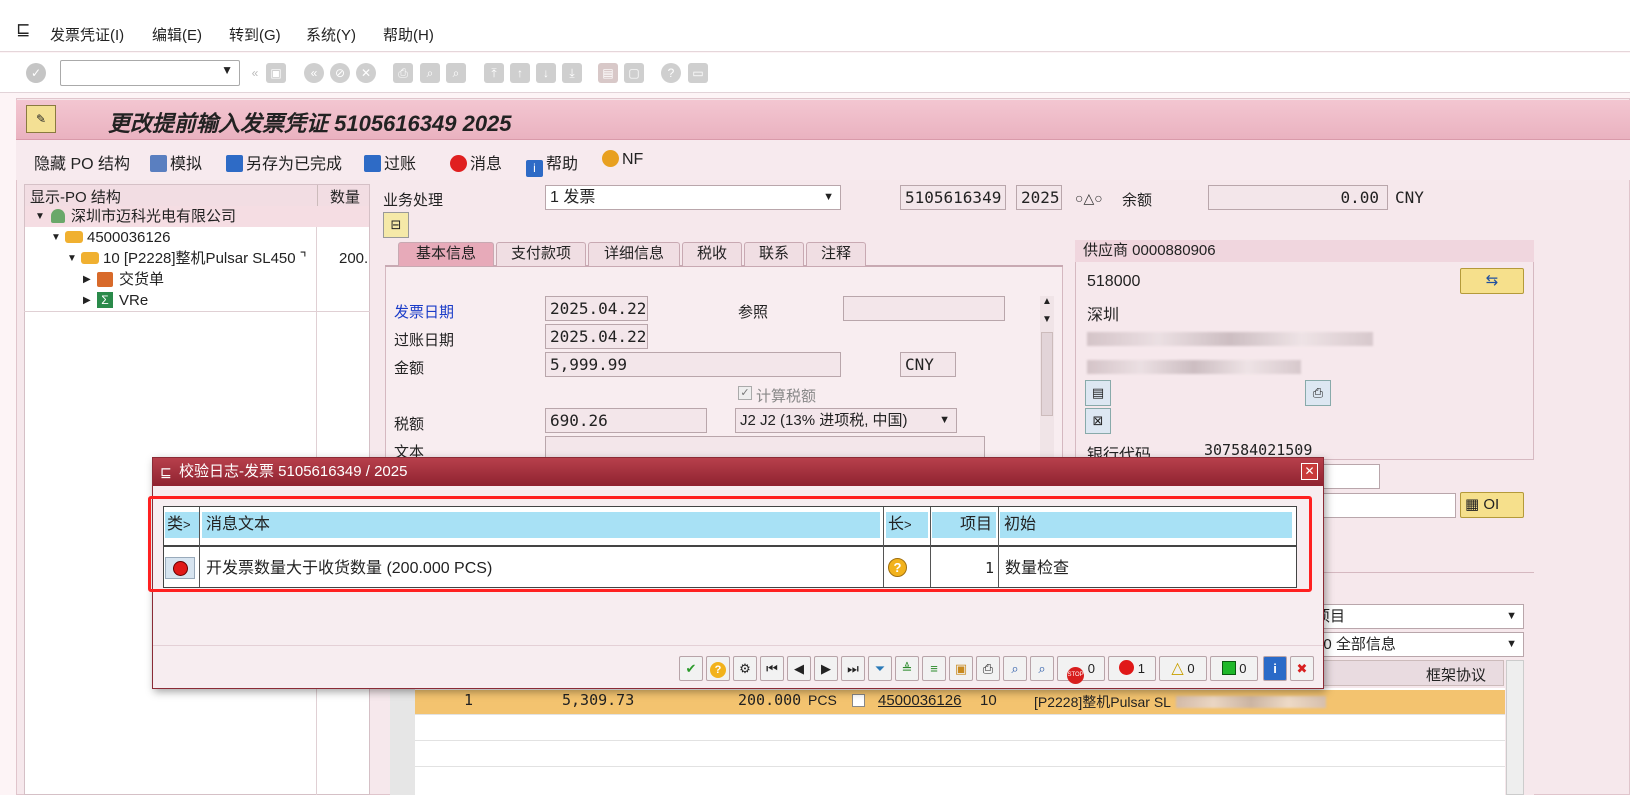 Image resolution: width=1630 pixels, height=795 pixels. What do you see at coordinates (197, 258) in the screenshot?
I see `tree-node-item: ▼ 10 [P2228]整机Pulsar SL450 ⌝ 200.` at bounding box center [197, 258].